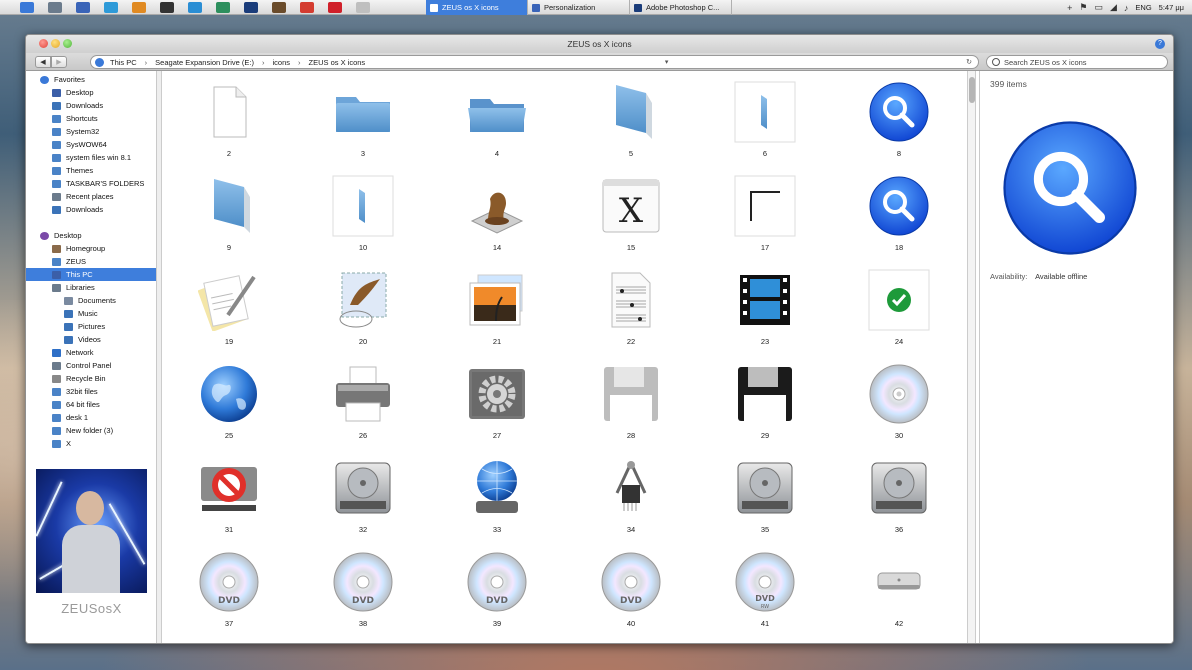  Describe the element at coordinates (91, 235) in the screenshot. I see `sidebar-header: Desktop` at that location.